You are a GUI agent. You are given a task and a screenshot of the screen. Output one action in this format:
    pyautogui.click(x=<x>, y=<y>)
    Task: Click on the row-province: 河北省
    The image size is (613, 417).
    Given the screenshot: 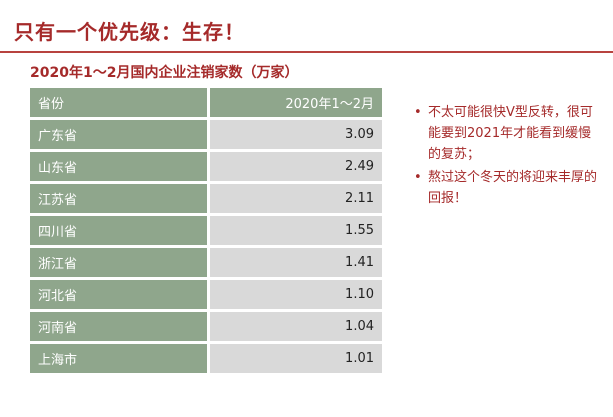 What is the action you would take?
    pyautogui.click(x=119, y=295)
    